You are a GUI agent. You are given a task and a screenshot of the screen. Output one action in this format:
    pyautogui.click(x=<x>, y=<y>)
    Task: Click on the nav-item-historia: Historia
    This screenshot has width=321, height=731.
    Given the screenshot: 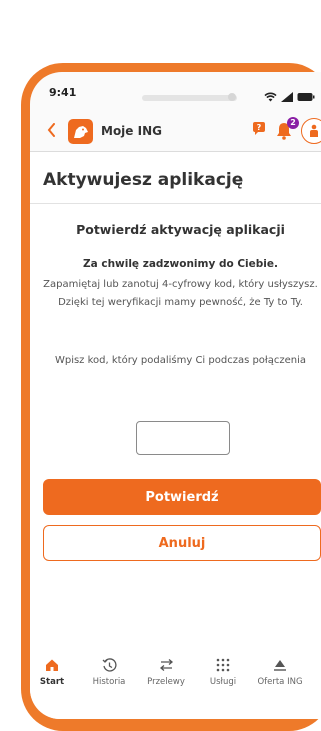 What is the action you would take?
    pyautogui.click(x=109, y=671)
    